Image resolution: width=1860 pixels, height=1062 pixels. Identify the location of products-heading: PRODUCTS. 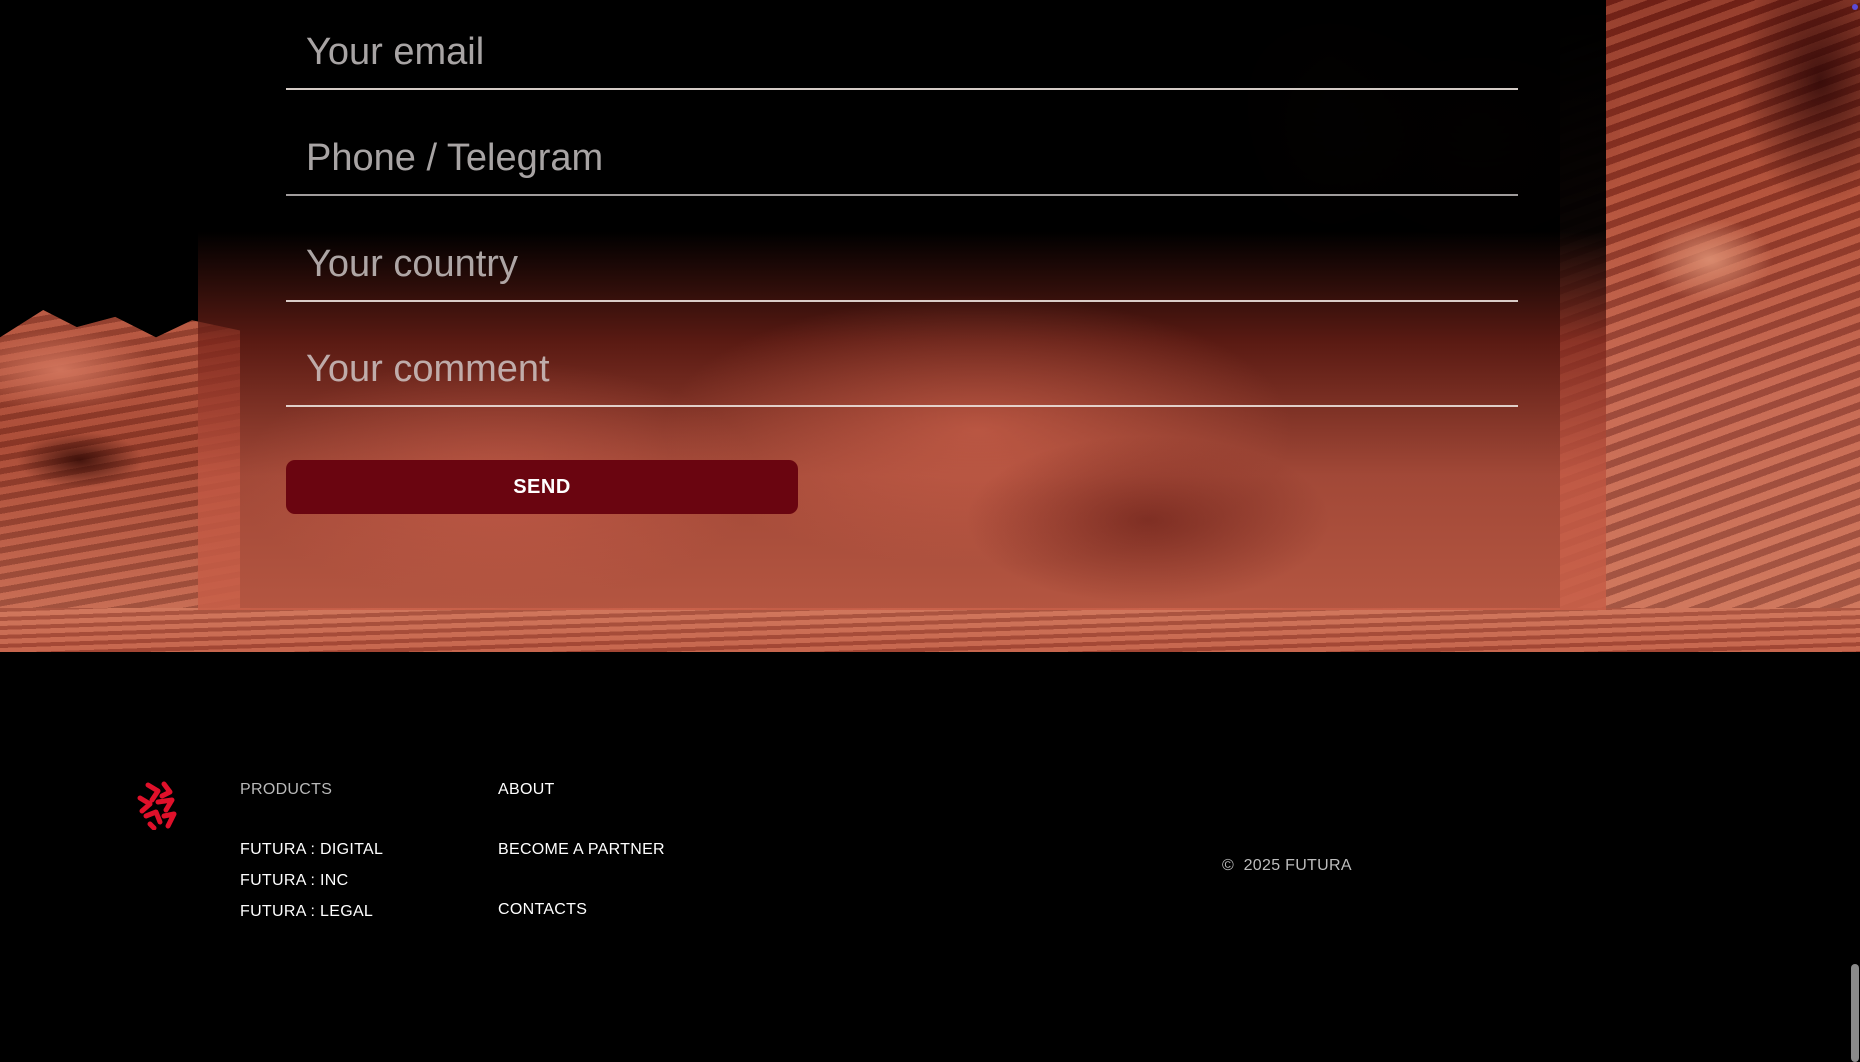
(286, 789).